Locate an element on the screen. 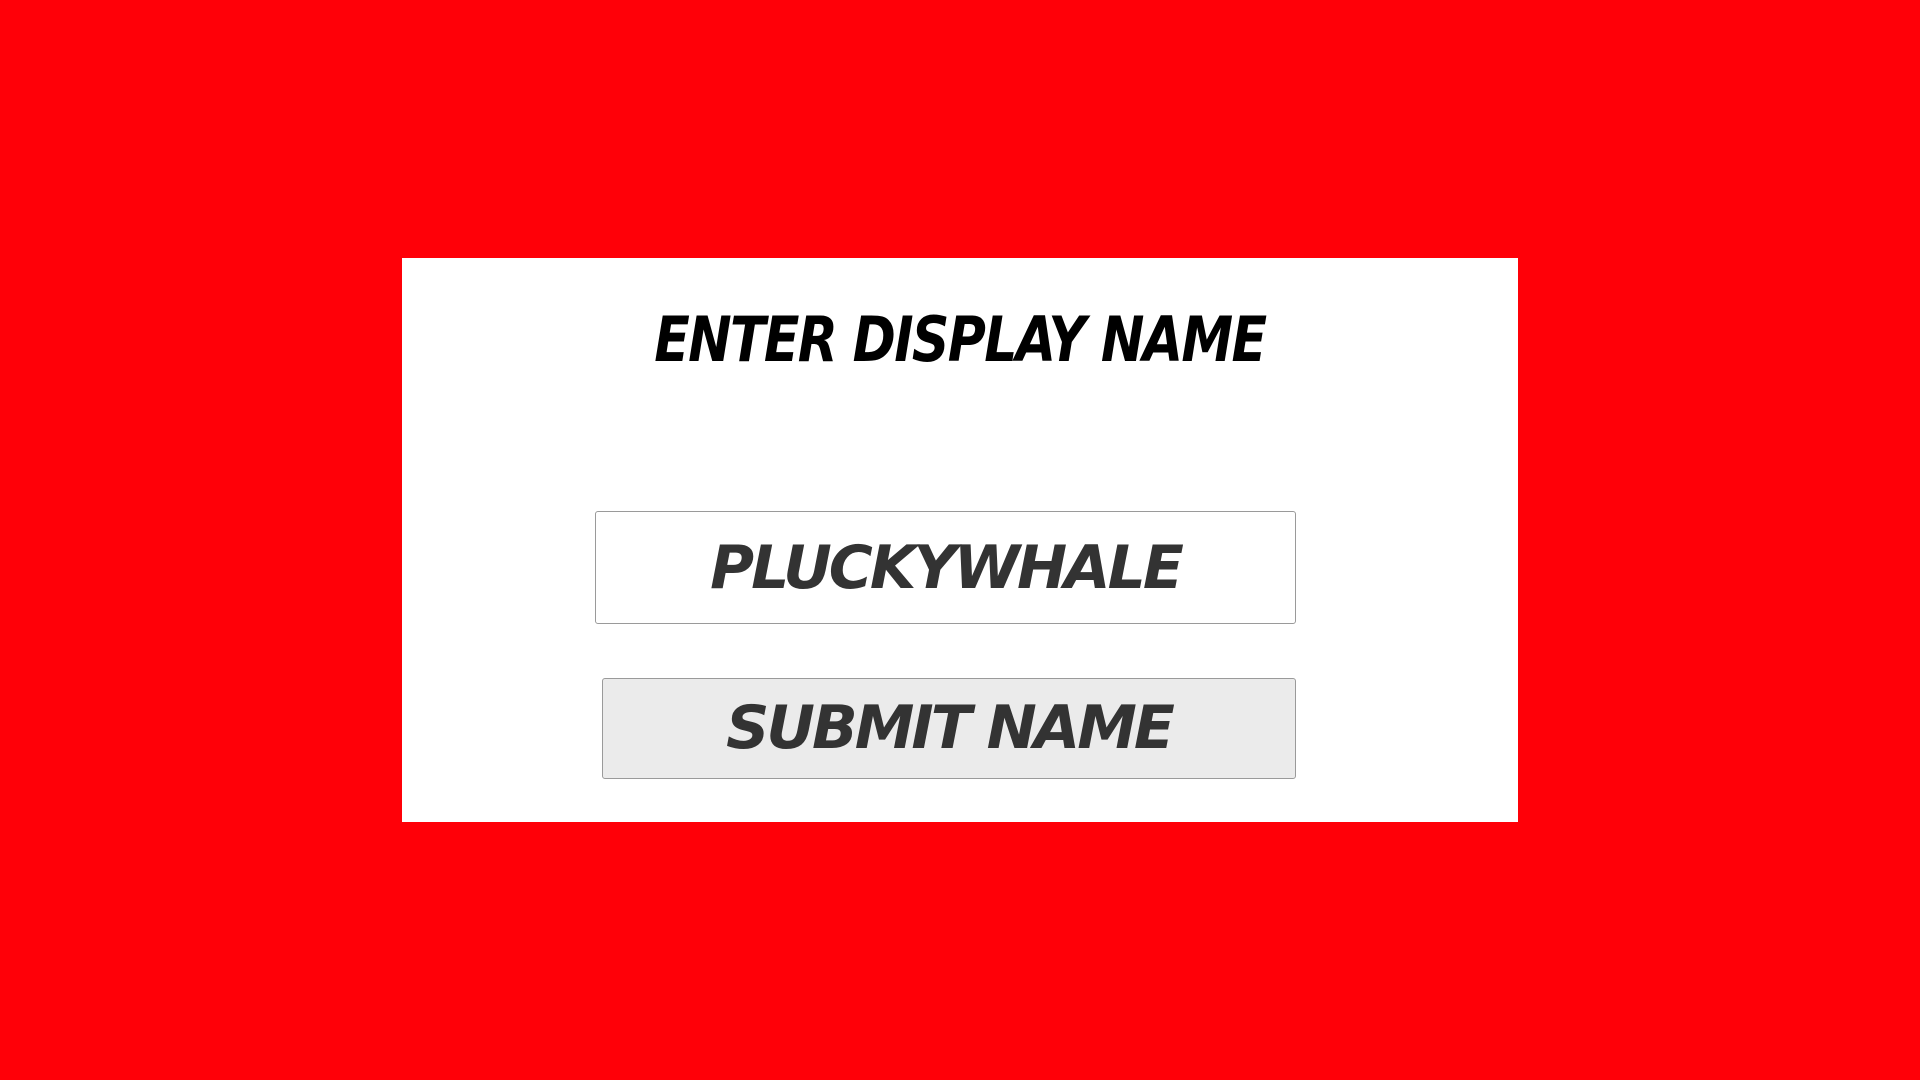 The image size is (1920, 1080). submit-name-button: Submit Name is located at coordinates (949, 728).